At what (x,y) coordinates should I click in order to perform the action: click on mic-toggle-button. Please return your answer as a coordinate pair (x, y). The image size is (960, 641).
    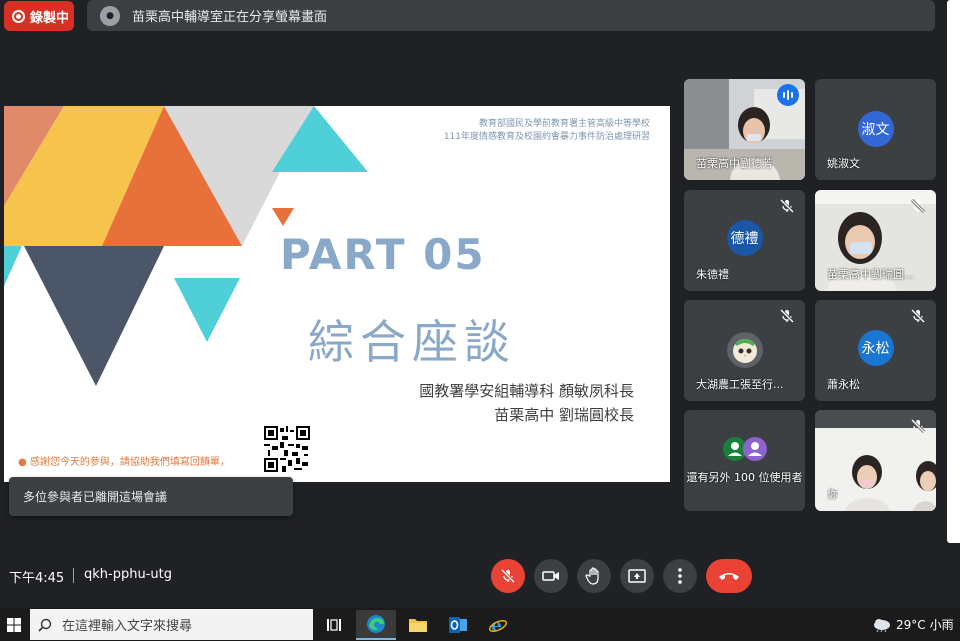
    Looking at the image, I should click on (508, 576).